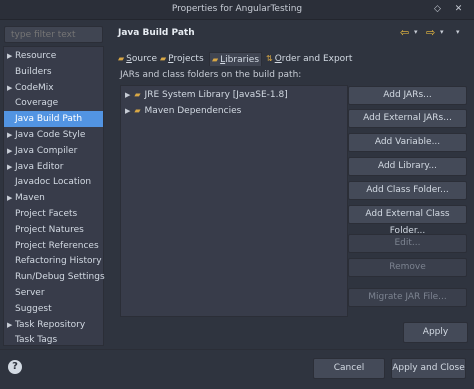  I want to click on cancel-button: Cancel, so click(349, 368).